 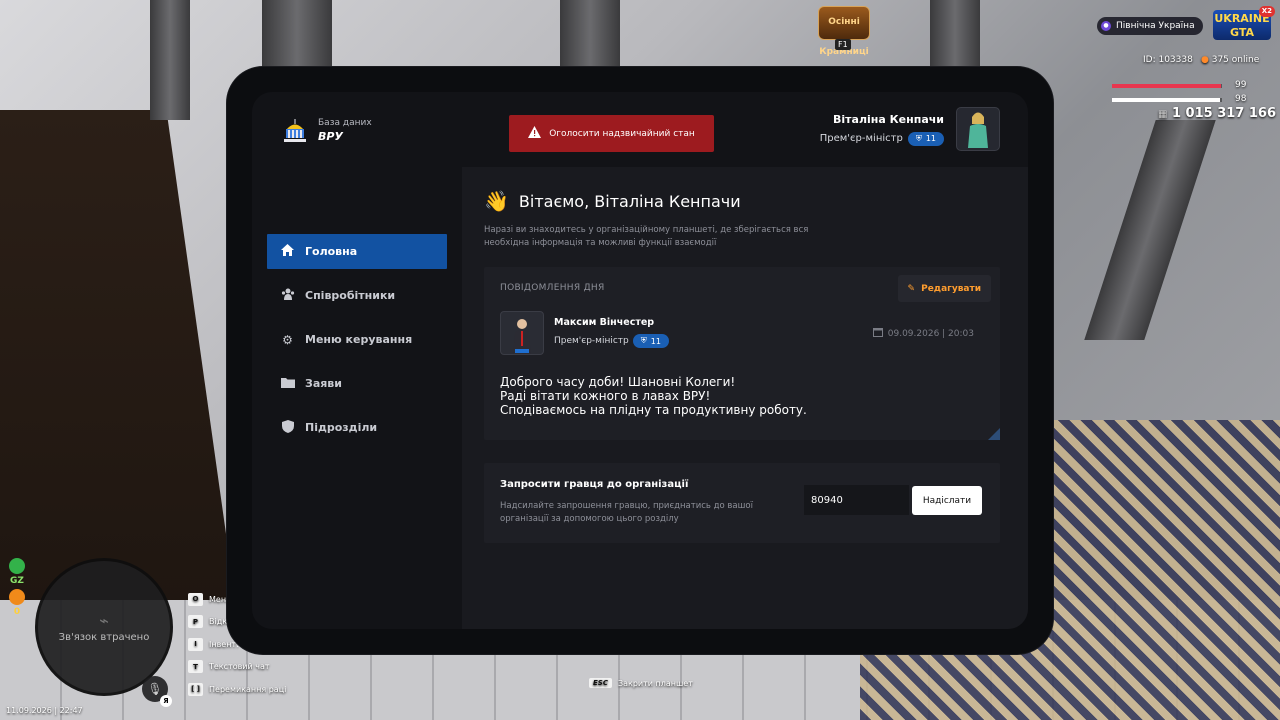 I want to click on folder-icon, so click(x=287, y=384).